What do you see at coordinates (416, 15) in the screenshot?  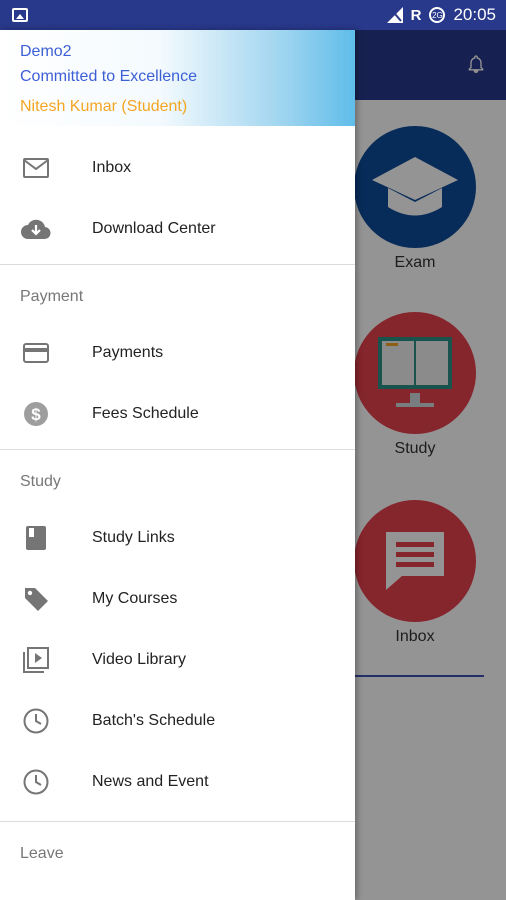 I see `network-type: R` at bounding box center [416, 15].